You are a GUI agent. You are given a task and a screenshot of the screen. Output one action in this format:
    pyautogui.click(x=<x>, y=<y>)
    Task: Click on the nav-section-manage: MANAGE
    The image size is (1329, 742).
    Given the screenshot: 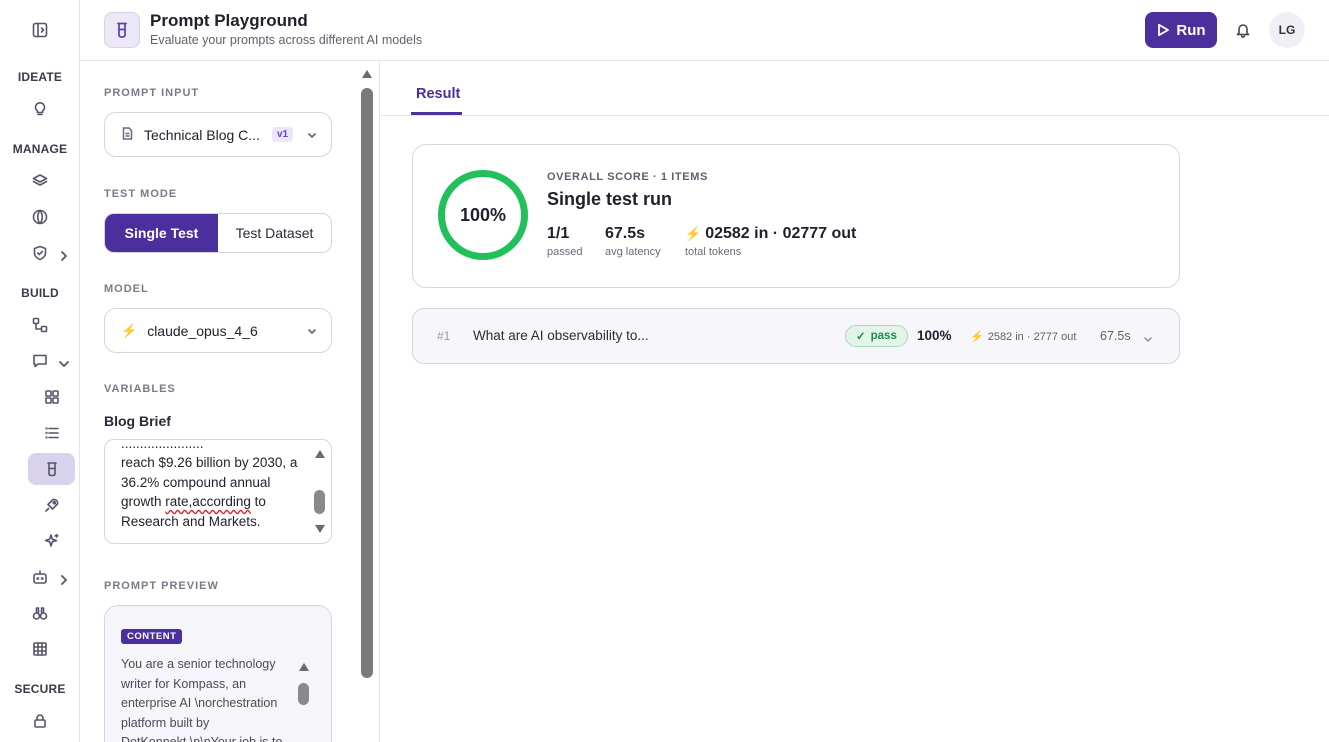 What is the action you would take?
    pyautogui.click(x=40, y=149)
    